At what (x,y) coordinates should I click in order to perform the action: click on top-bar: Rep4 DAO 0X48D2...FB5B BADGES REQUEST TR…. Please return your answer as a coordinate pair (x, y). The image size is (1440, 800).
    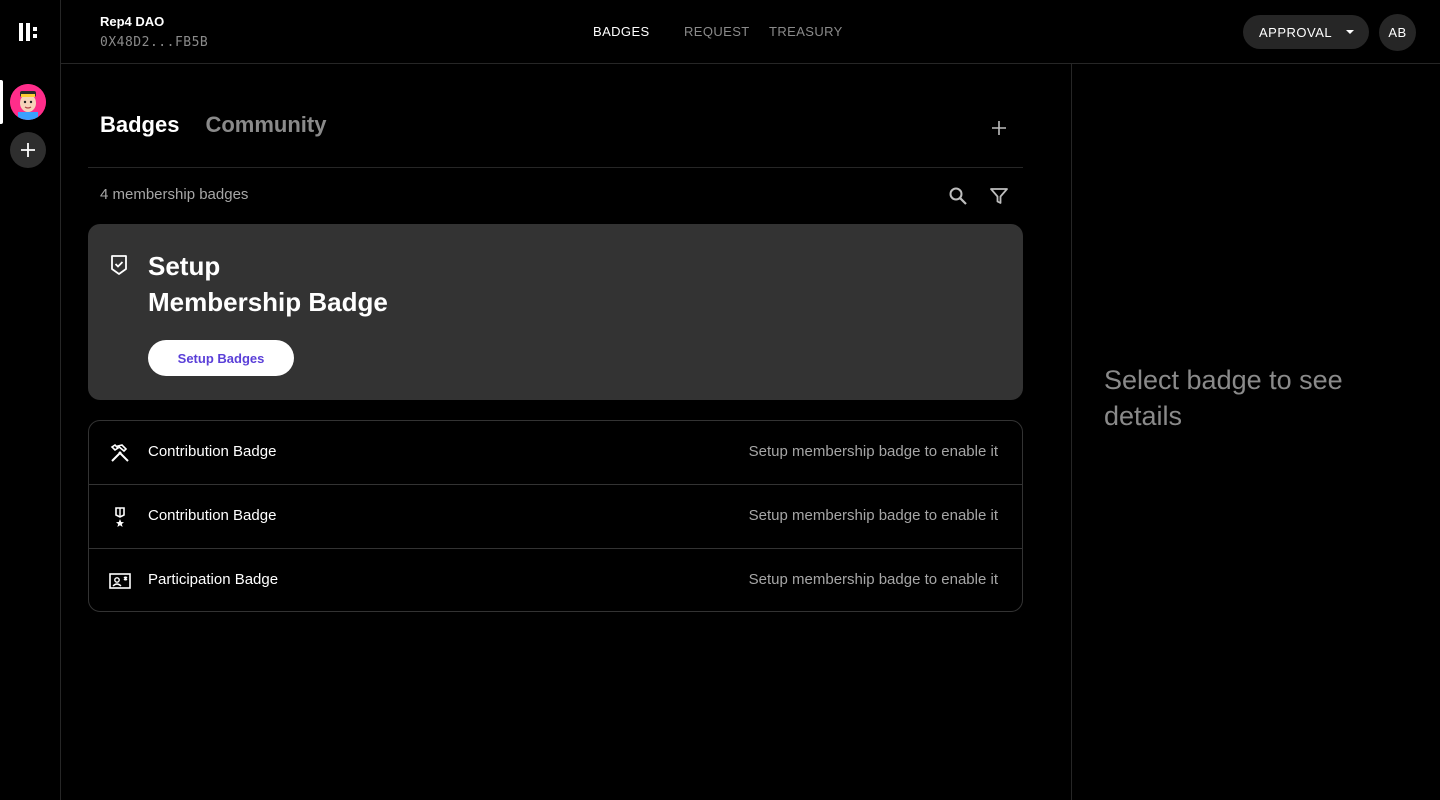
    Looking at the image, I should click on (750, 32).